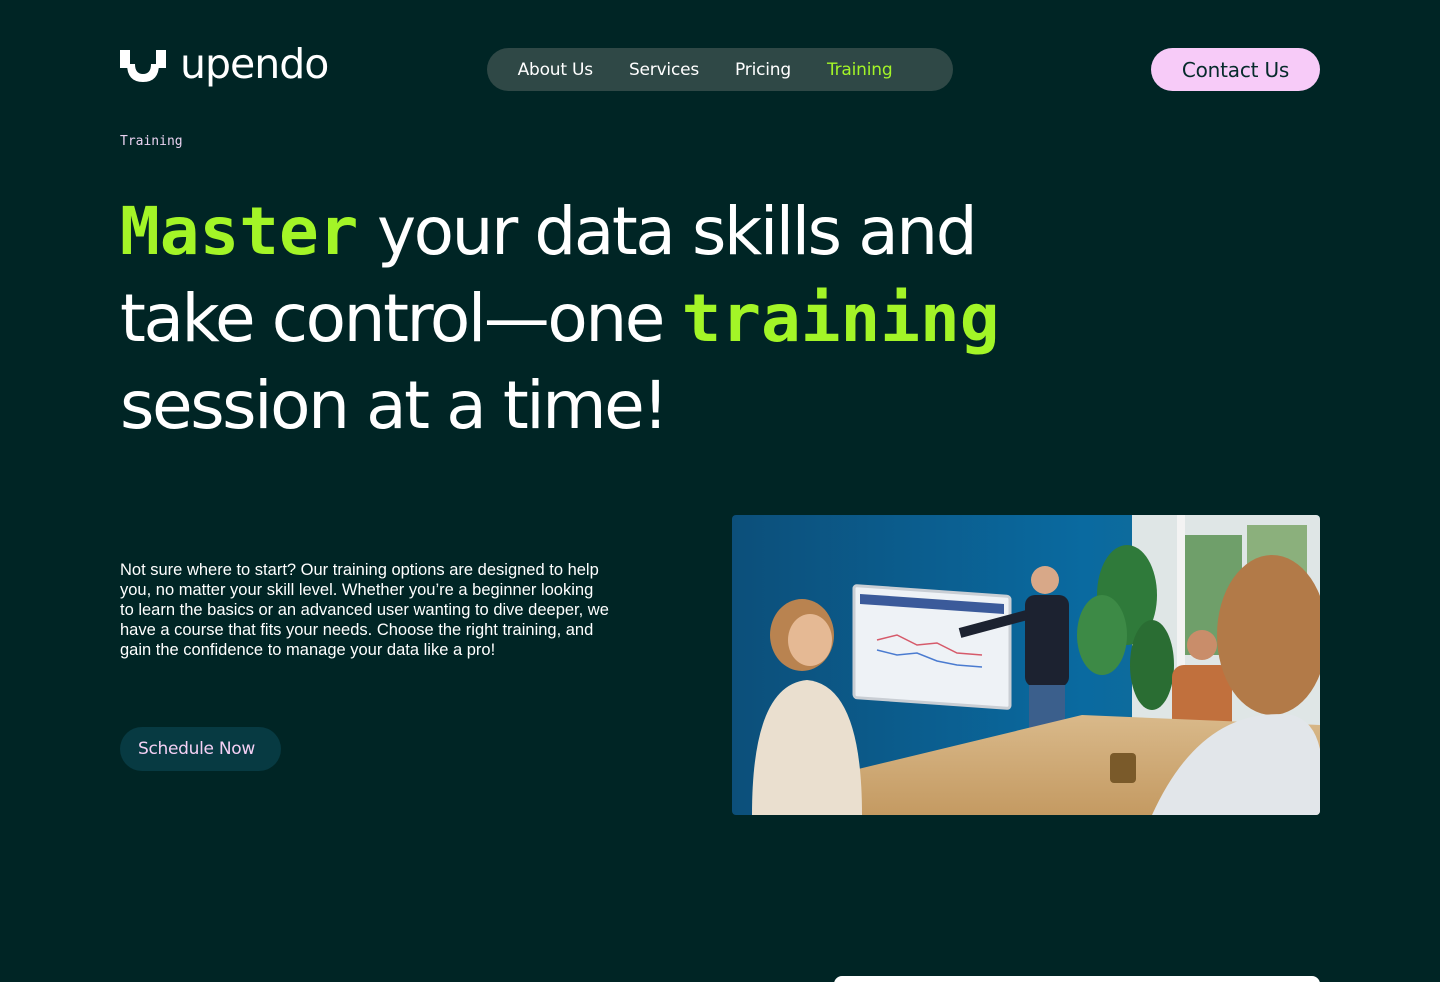 This screenshot has height=982, width=1440. I want to click on nav-item-services: Services, so click(664, 70).